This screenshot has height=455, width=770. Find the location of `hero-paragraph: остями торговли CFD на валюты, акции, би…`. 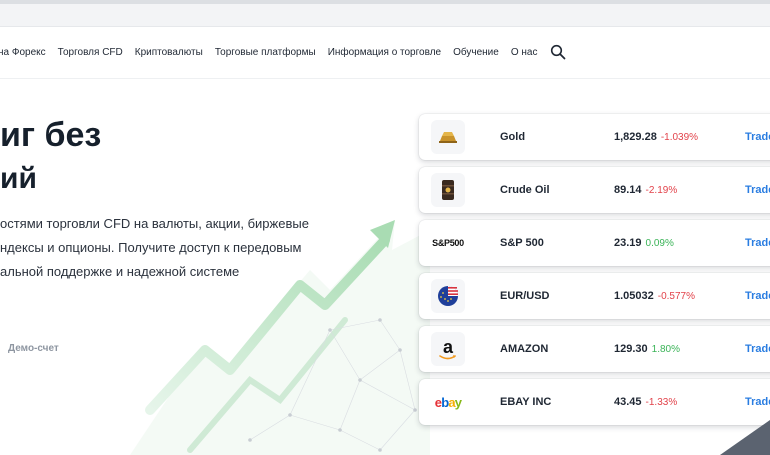

hero-paragraph: остями торговли CFD на валюты, акции, би… is located at coordinates (165, 248).